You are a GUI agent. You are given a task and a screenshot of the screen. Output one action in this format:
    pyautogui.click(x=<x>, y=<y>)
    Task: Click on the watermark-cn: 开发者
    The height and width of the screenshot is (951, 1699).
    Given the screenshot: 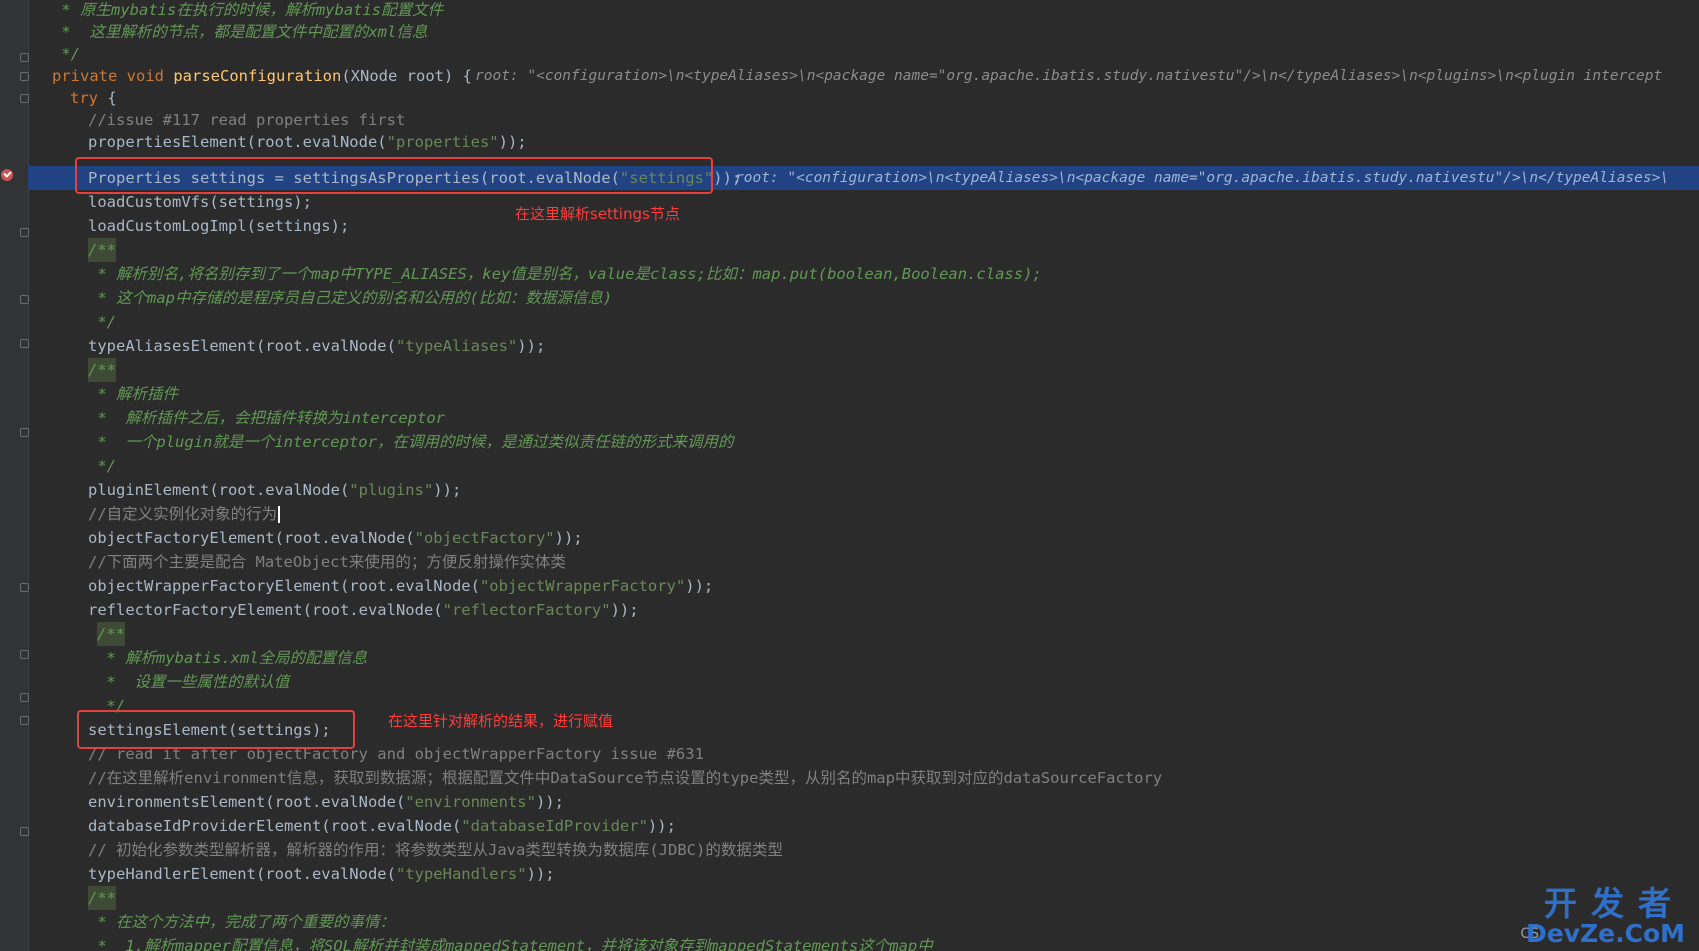 What is the action you would take?
    pyautogui.click(x=1614, y=903)
    